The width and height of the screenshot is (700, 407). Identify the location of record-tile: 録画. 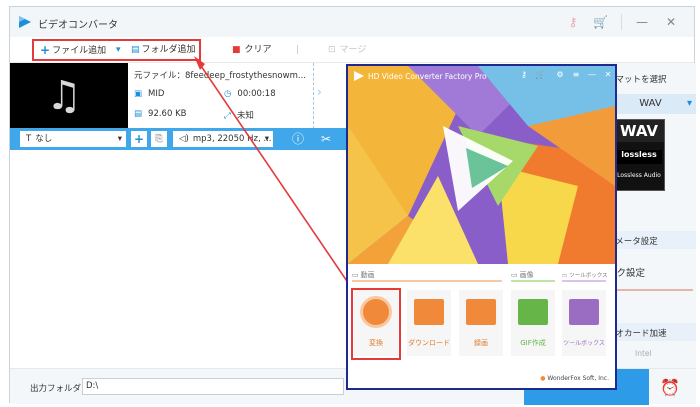
(481, 323).